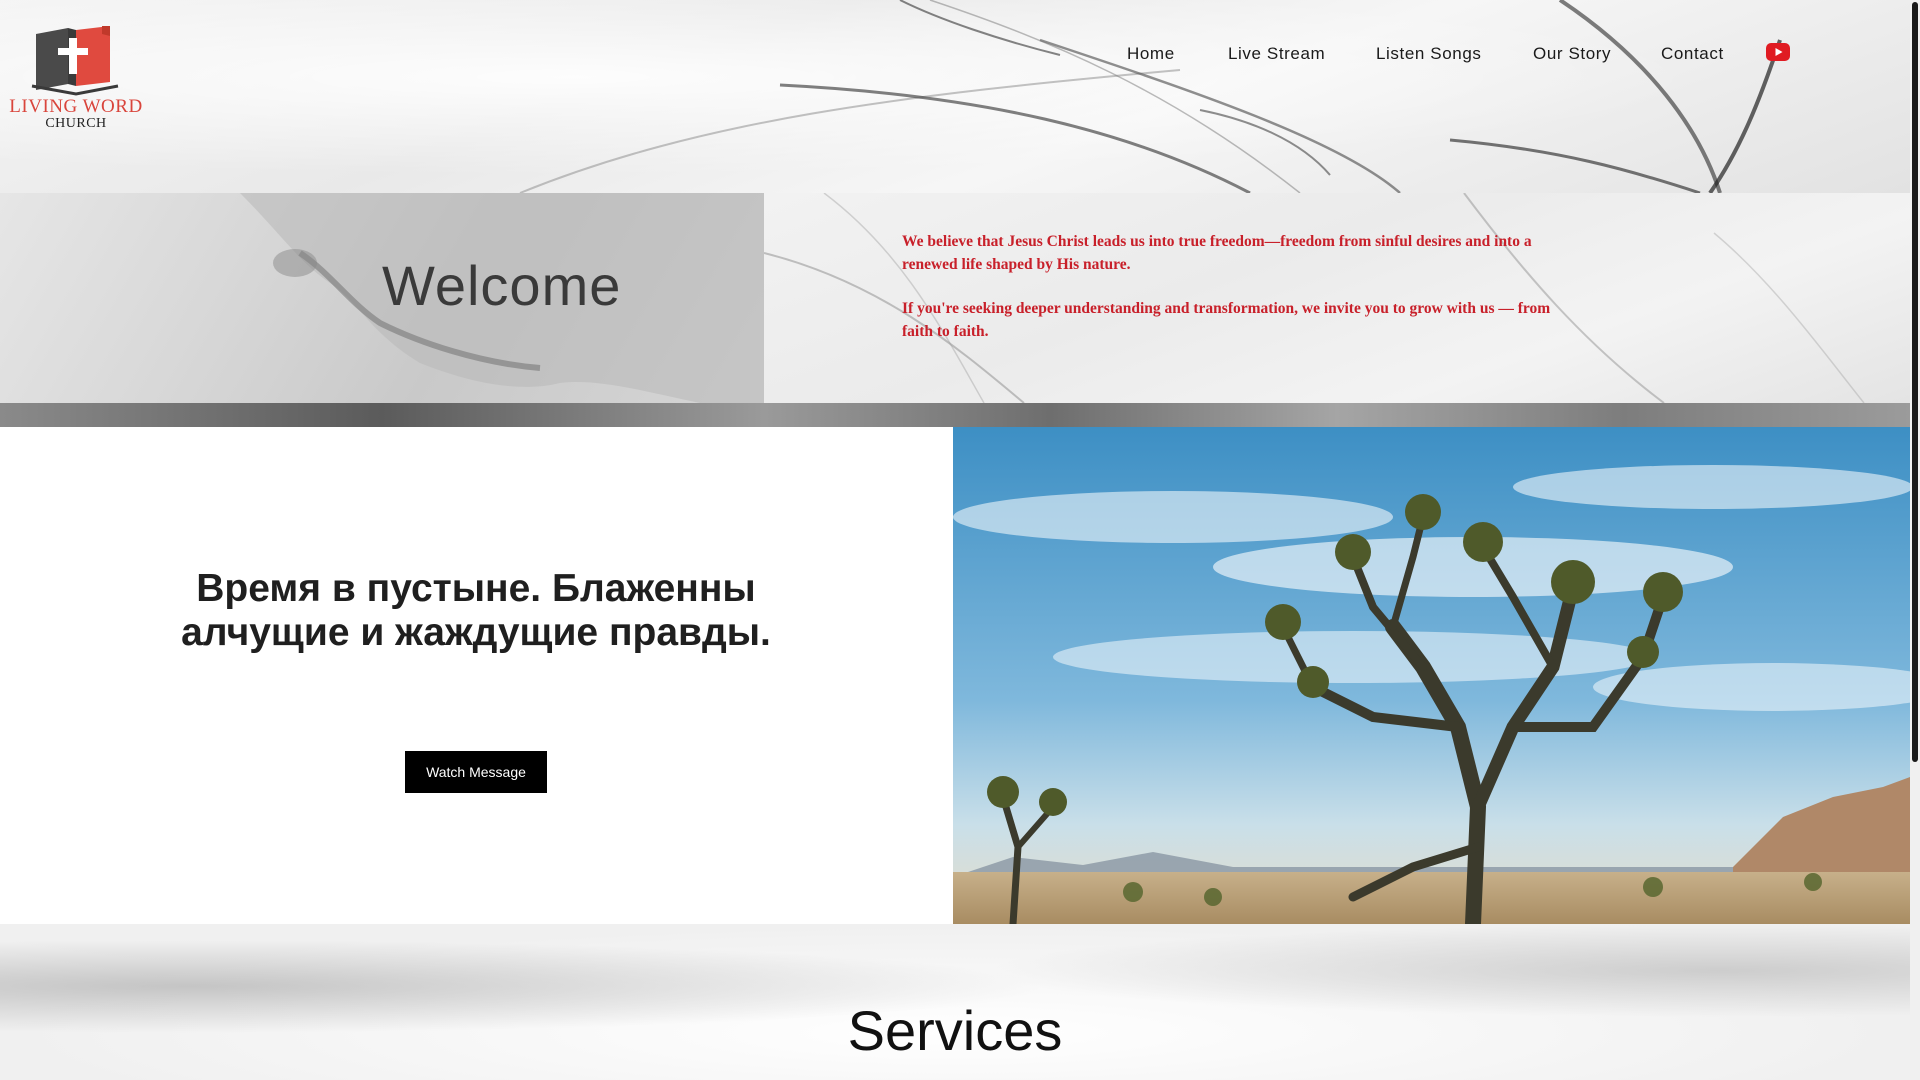 The image size is (1920, 1080). Describe the element at coordinates (1572, 54) in the screenshot. I see `nav-our-story: Our Story` at that location.